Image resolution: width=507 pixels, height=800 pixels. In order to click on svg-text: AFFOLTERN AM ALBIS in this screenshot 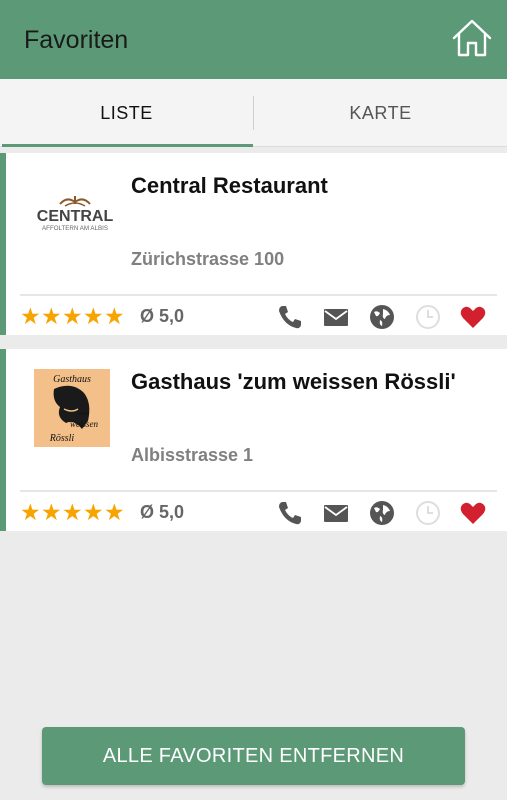, I will do `click(75, 228)`.